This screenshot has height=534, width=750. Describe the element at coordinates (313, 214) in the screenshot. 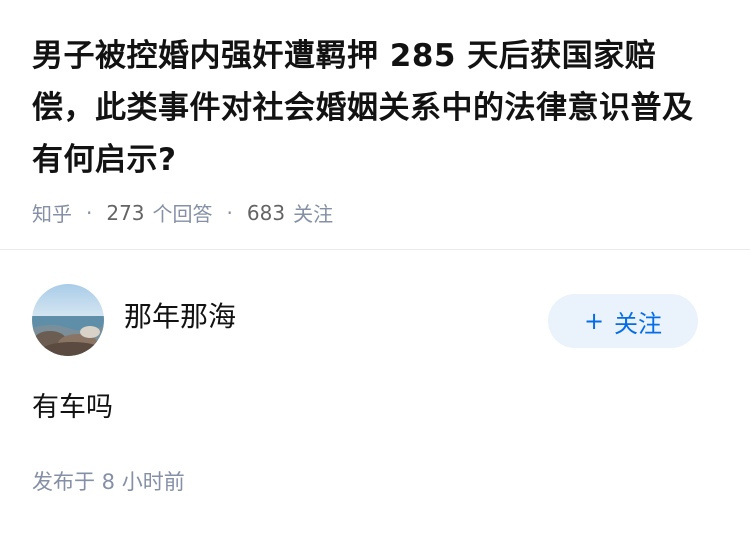

I see `follow-count-label: 关注` at that location.